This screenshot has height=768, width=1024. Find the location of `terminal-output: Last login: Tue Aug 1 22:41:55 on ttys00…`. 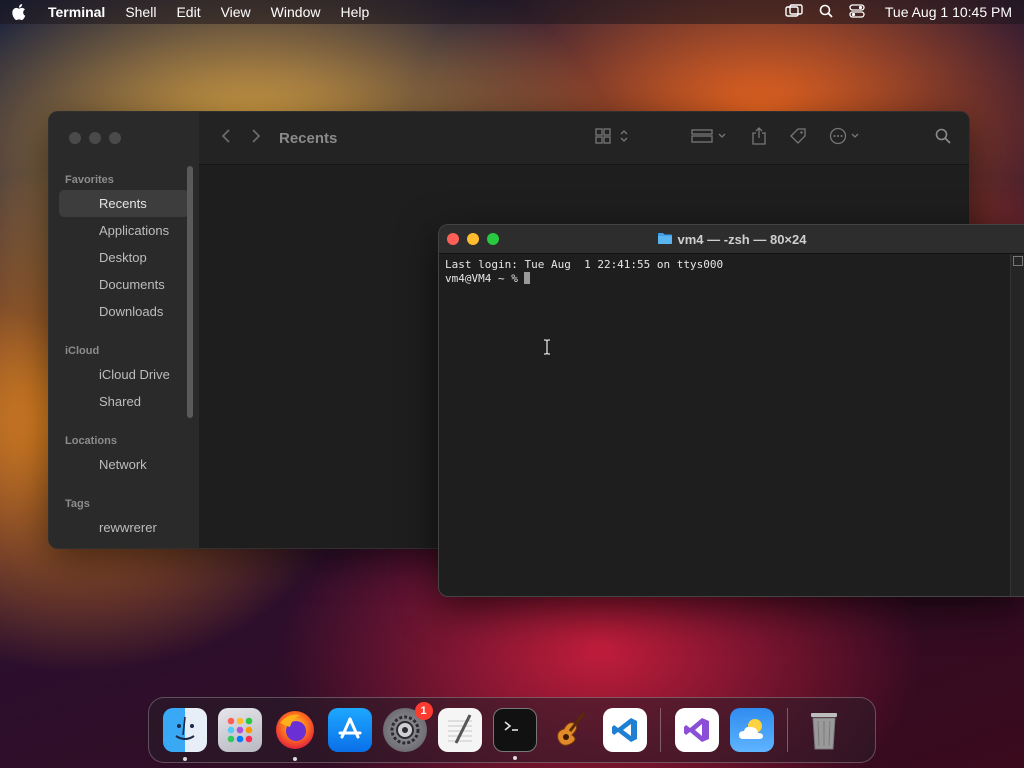

terminal-output: Last login: Tue Aug 1 22:41:55 on ttys00… is located at coordinates (731, 272).